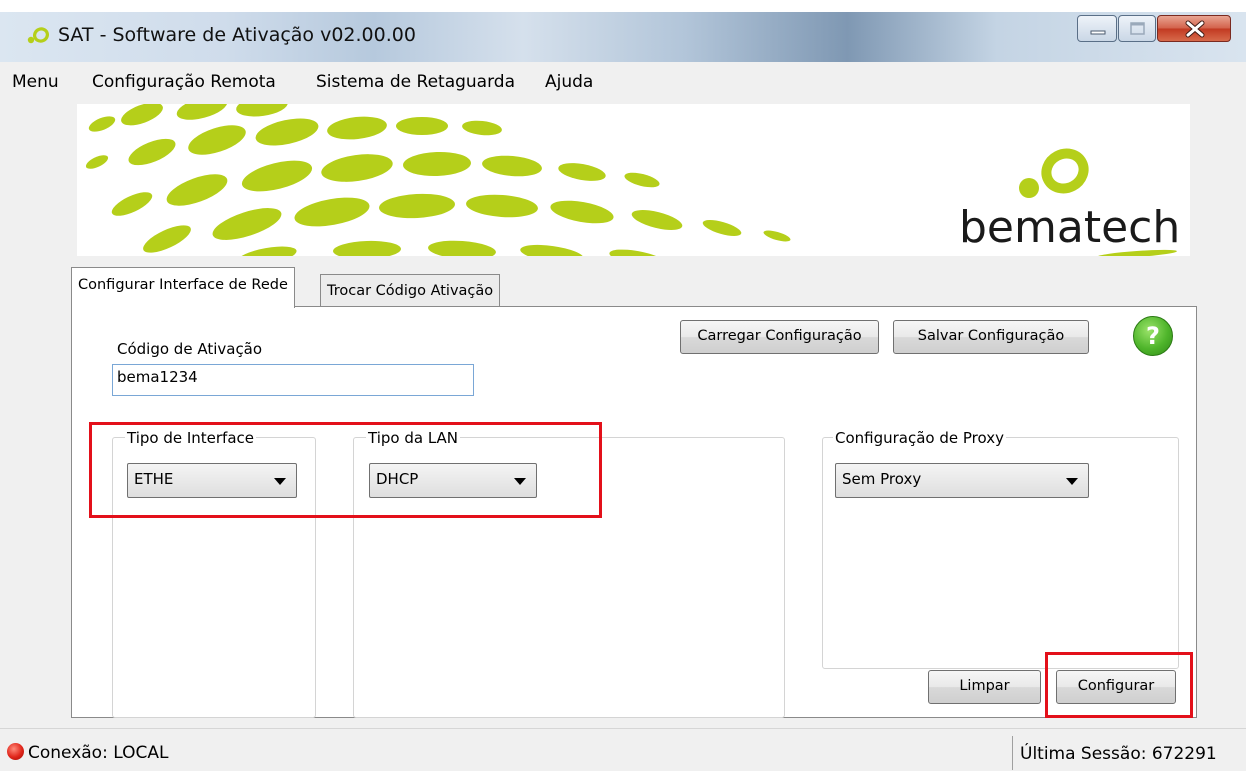 Image resolution: width=1246 pixels, height=771 pixels. I want to click on chevron-down-icon, so click(1072, 481).